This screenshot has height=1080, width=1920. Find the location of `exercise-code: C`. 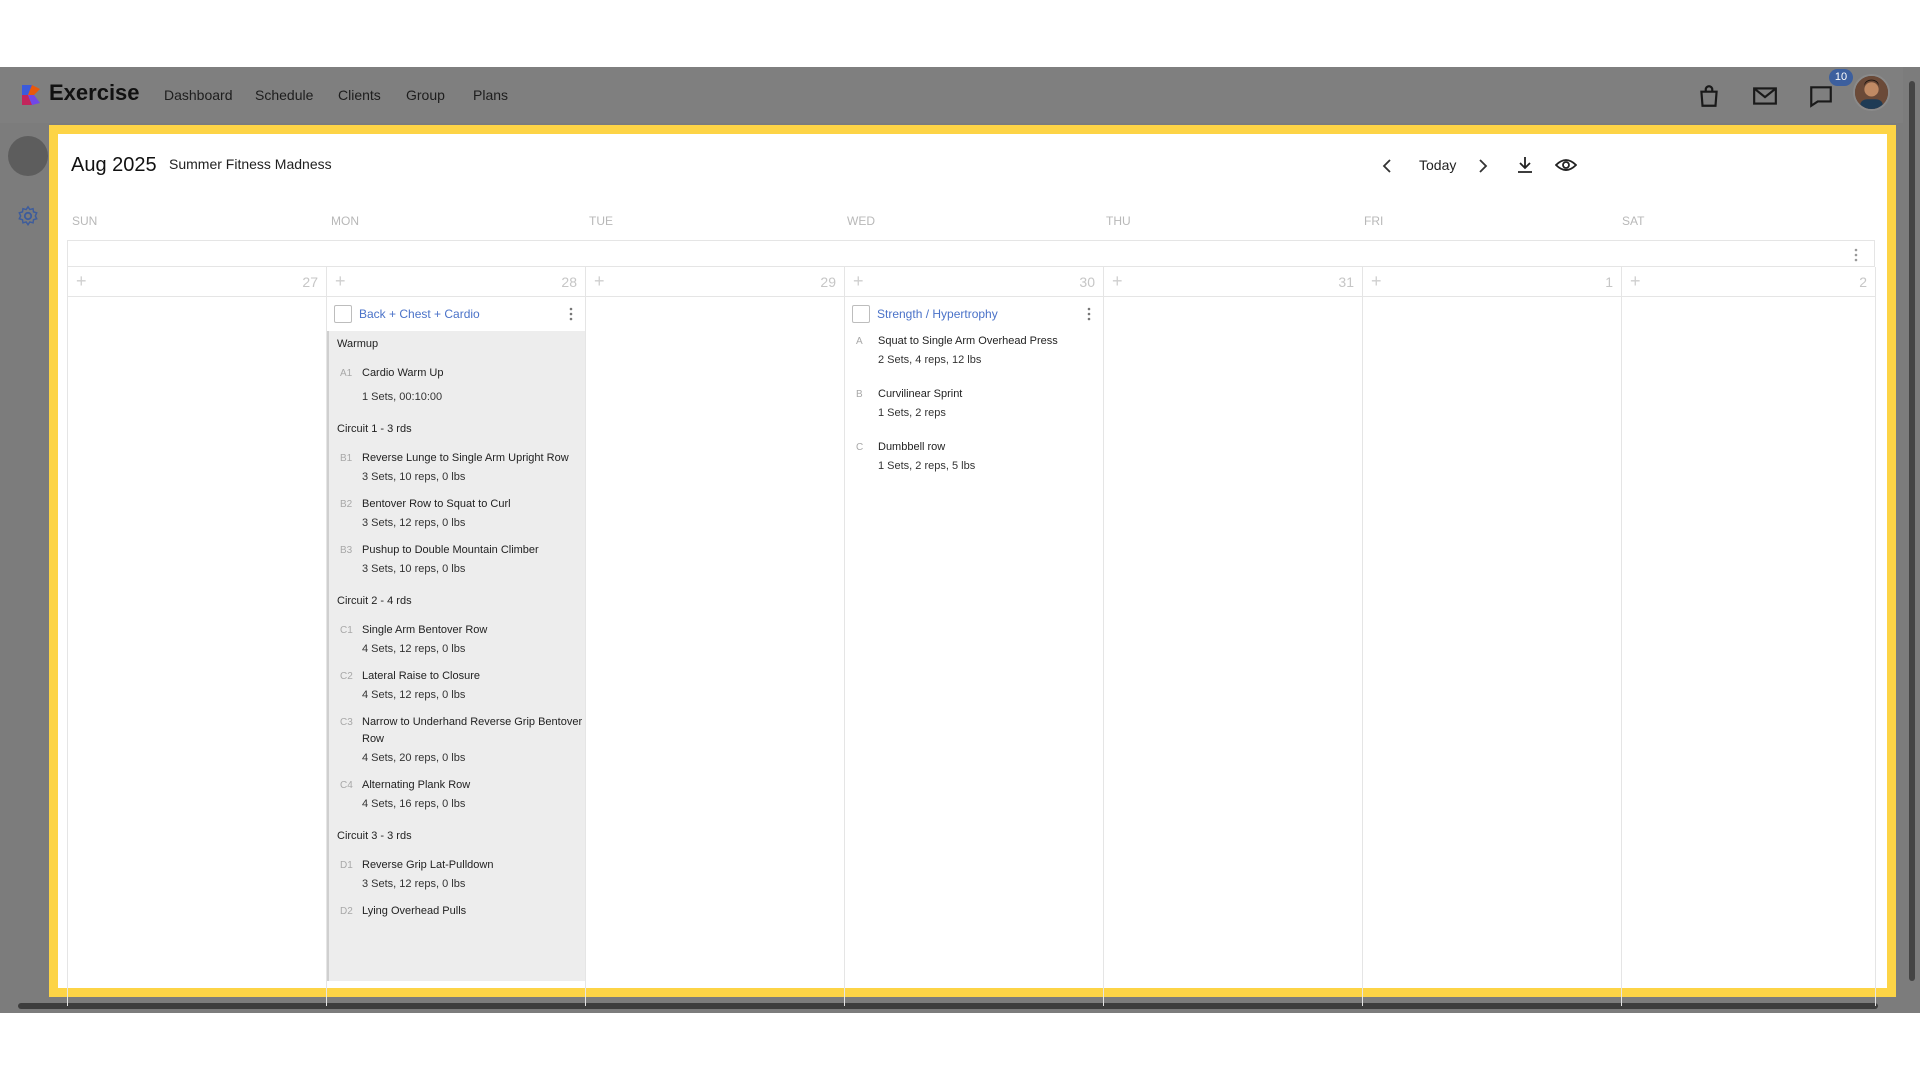

exercise-code: C is located at coordinates (860, 447).